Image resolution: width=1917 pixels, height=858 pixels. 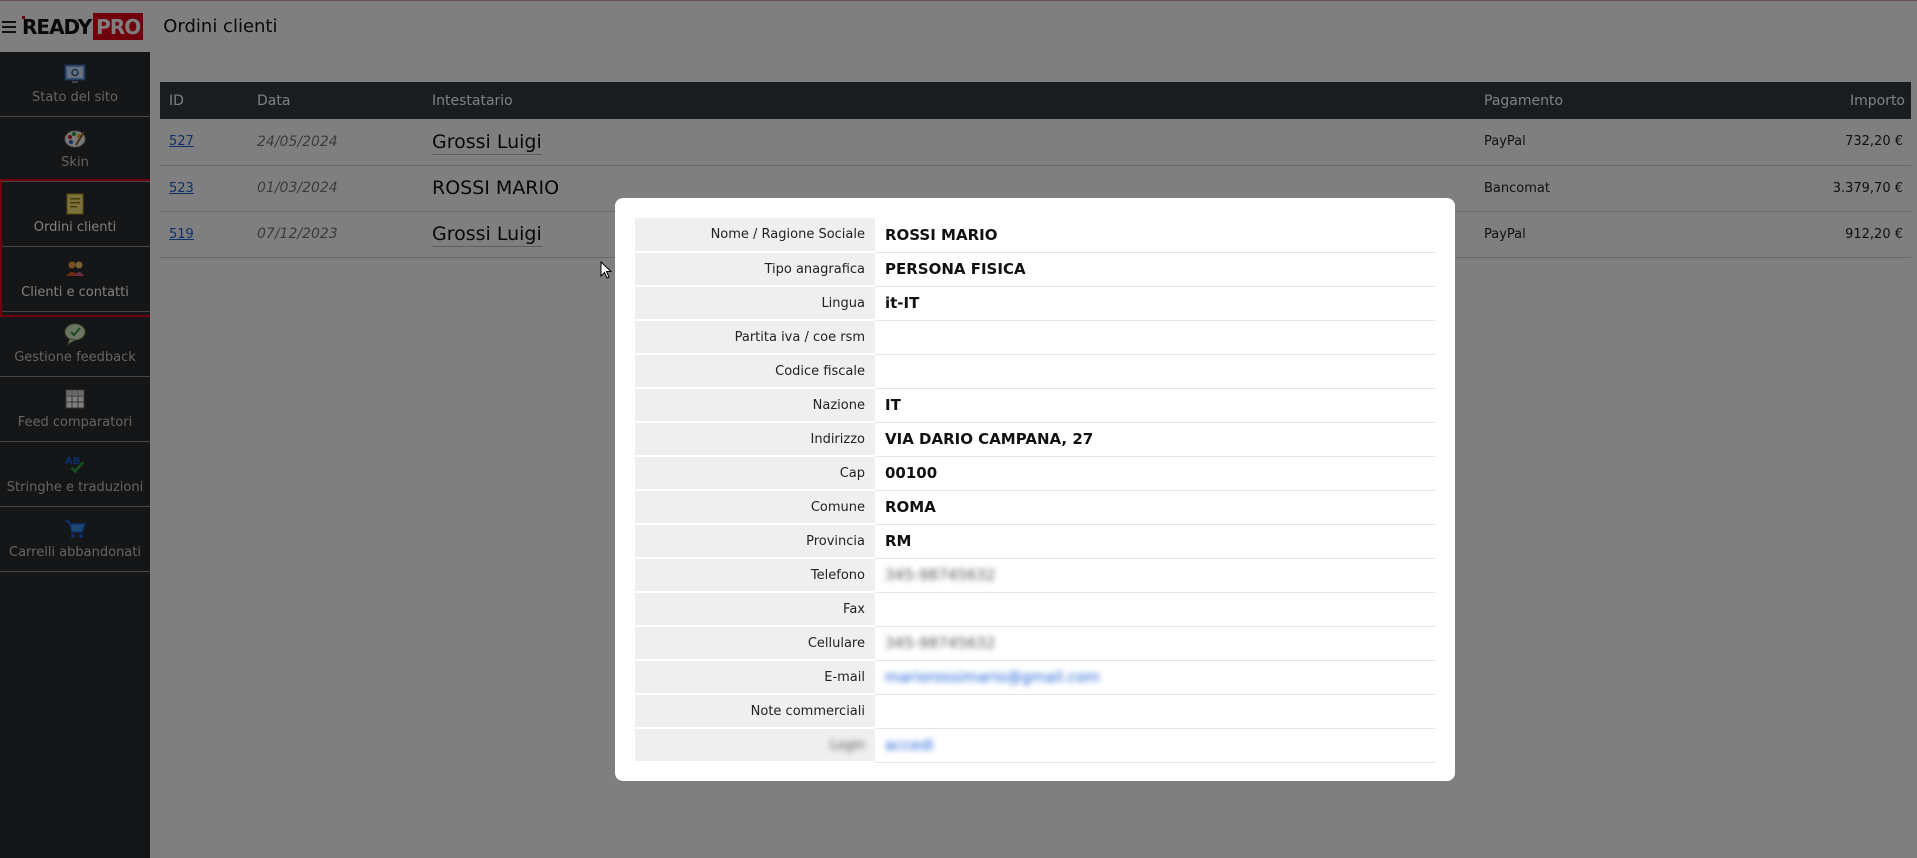 I want to click on detail-row: Provincia RM, so click(x=1035, y=541).